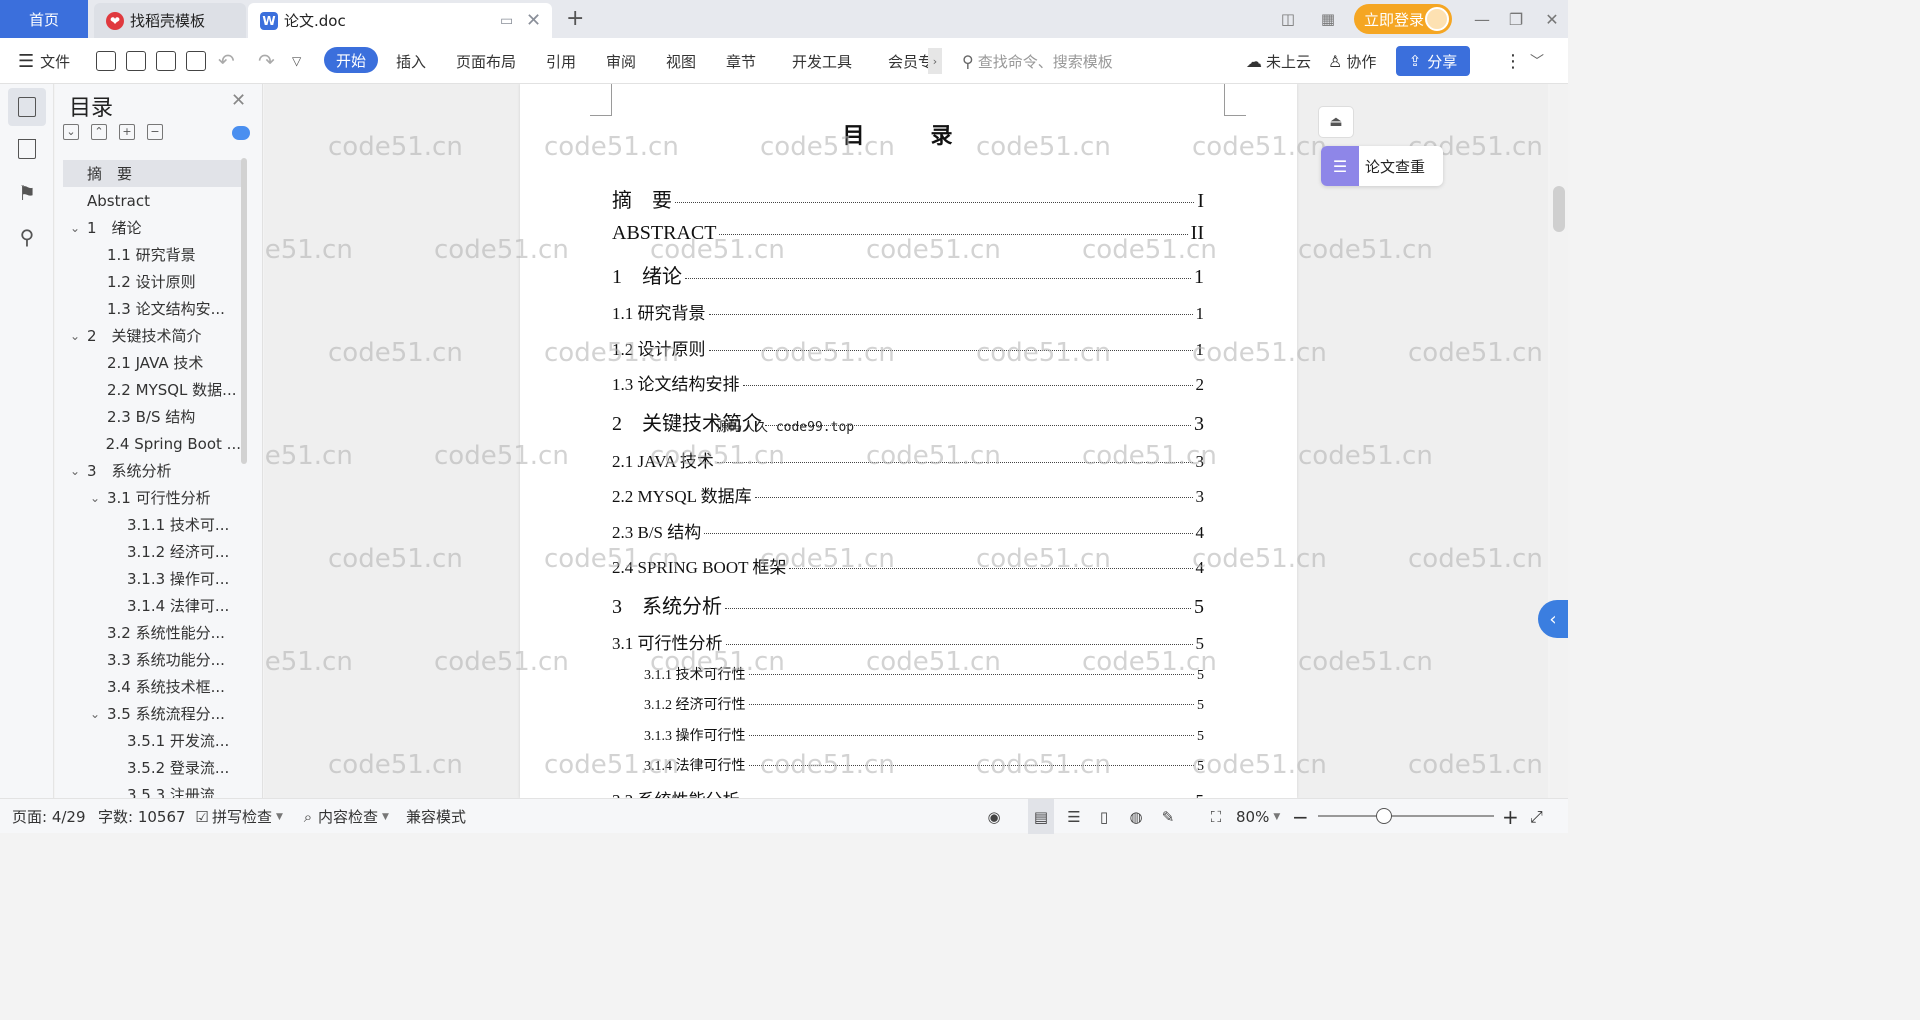  What do you see at coordinates (1536, 816) in the screenshot?
I see `fullscreen-button: ⤢` at bounding box center [1536, 816].